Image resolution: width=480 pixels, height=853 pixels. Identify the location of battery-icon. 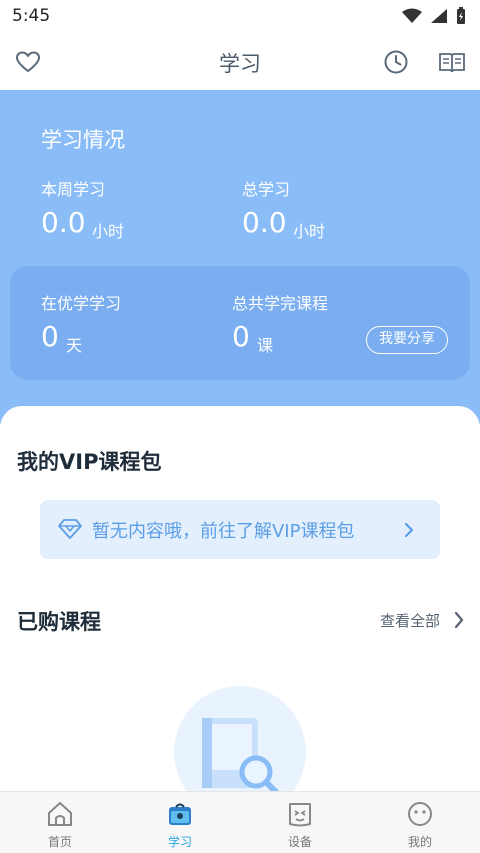
(461, 15).